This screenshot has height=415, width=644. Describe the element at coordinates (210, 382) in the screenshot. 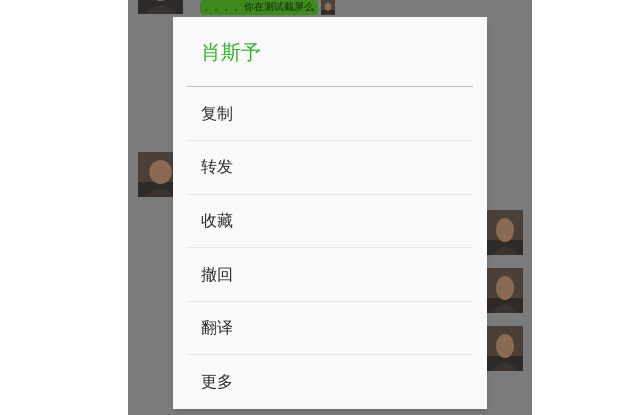

I see `menu-item: 更多` at that location.